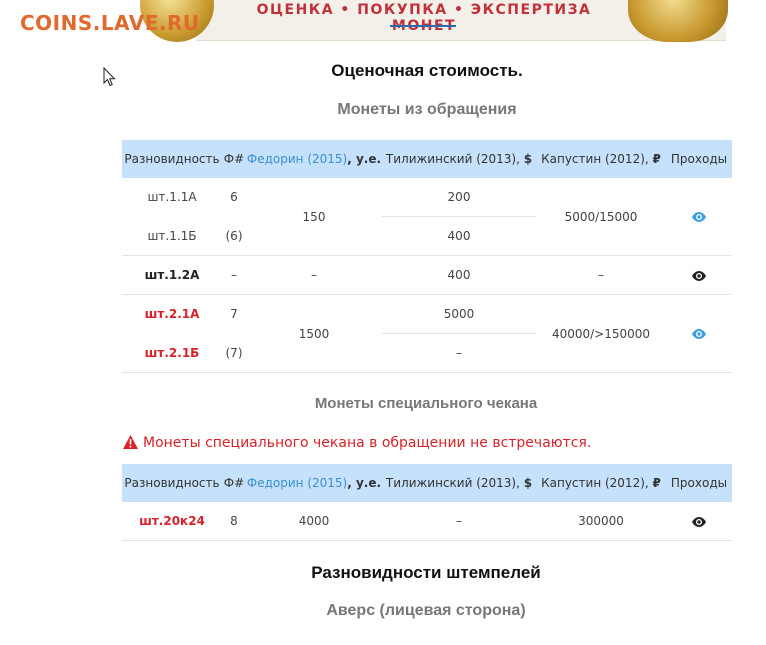 Image resolution: width=766 pixels, height=645 pixels. Describe the element at coordinates (314, 333) in the screenshot. I see `fedorin-cell: 1500` at that location.